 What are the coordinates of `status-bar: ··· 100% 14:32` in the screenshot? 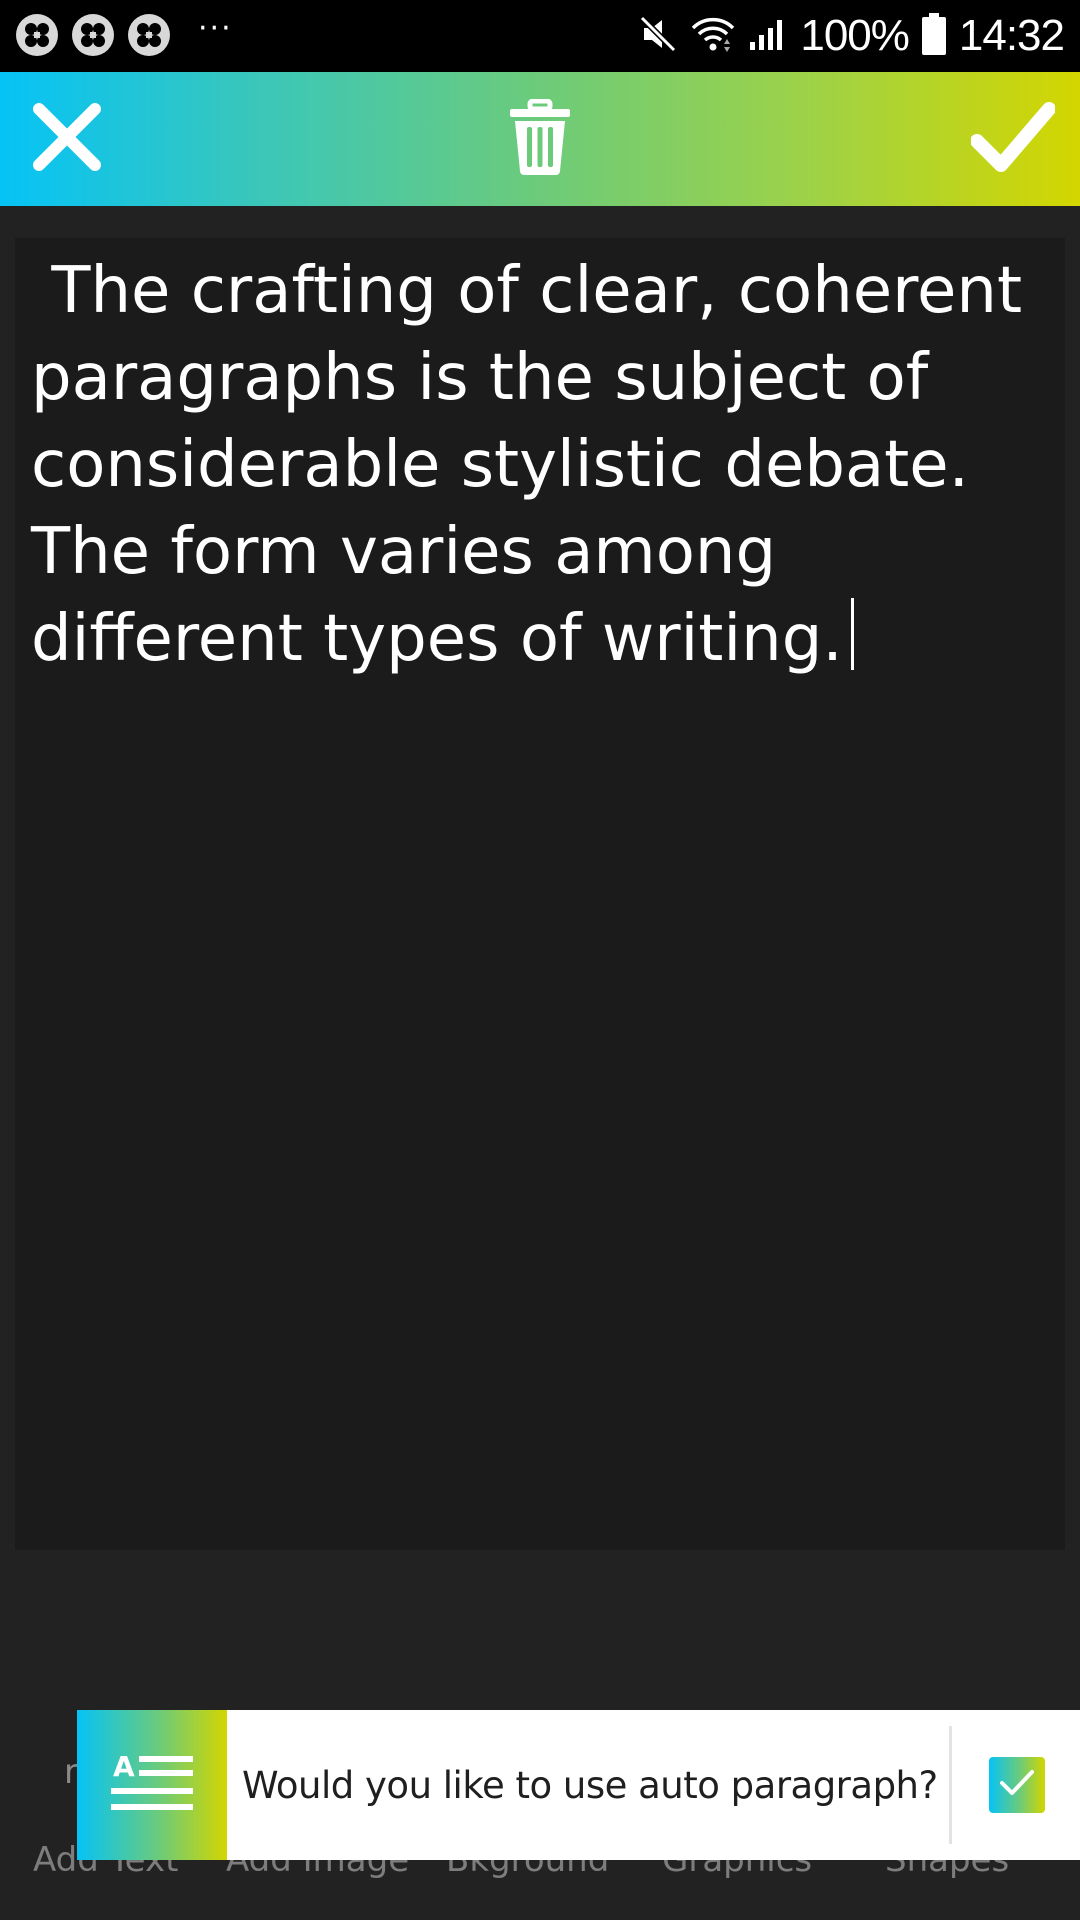 It's located at (540, 36).